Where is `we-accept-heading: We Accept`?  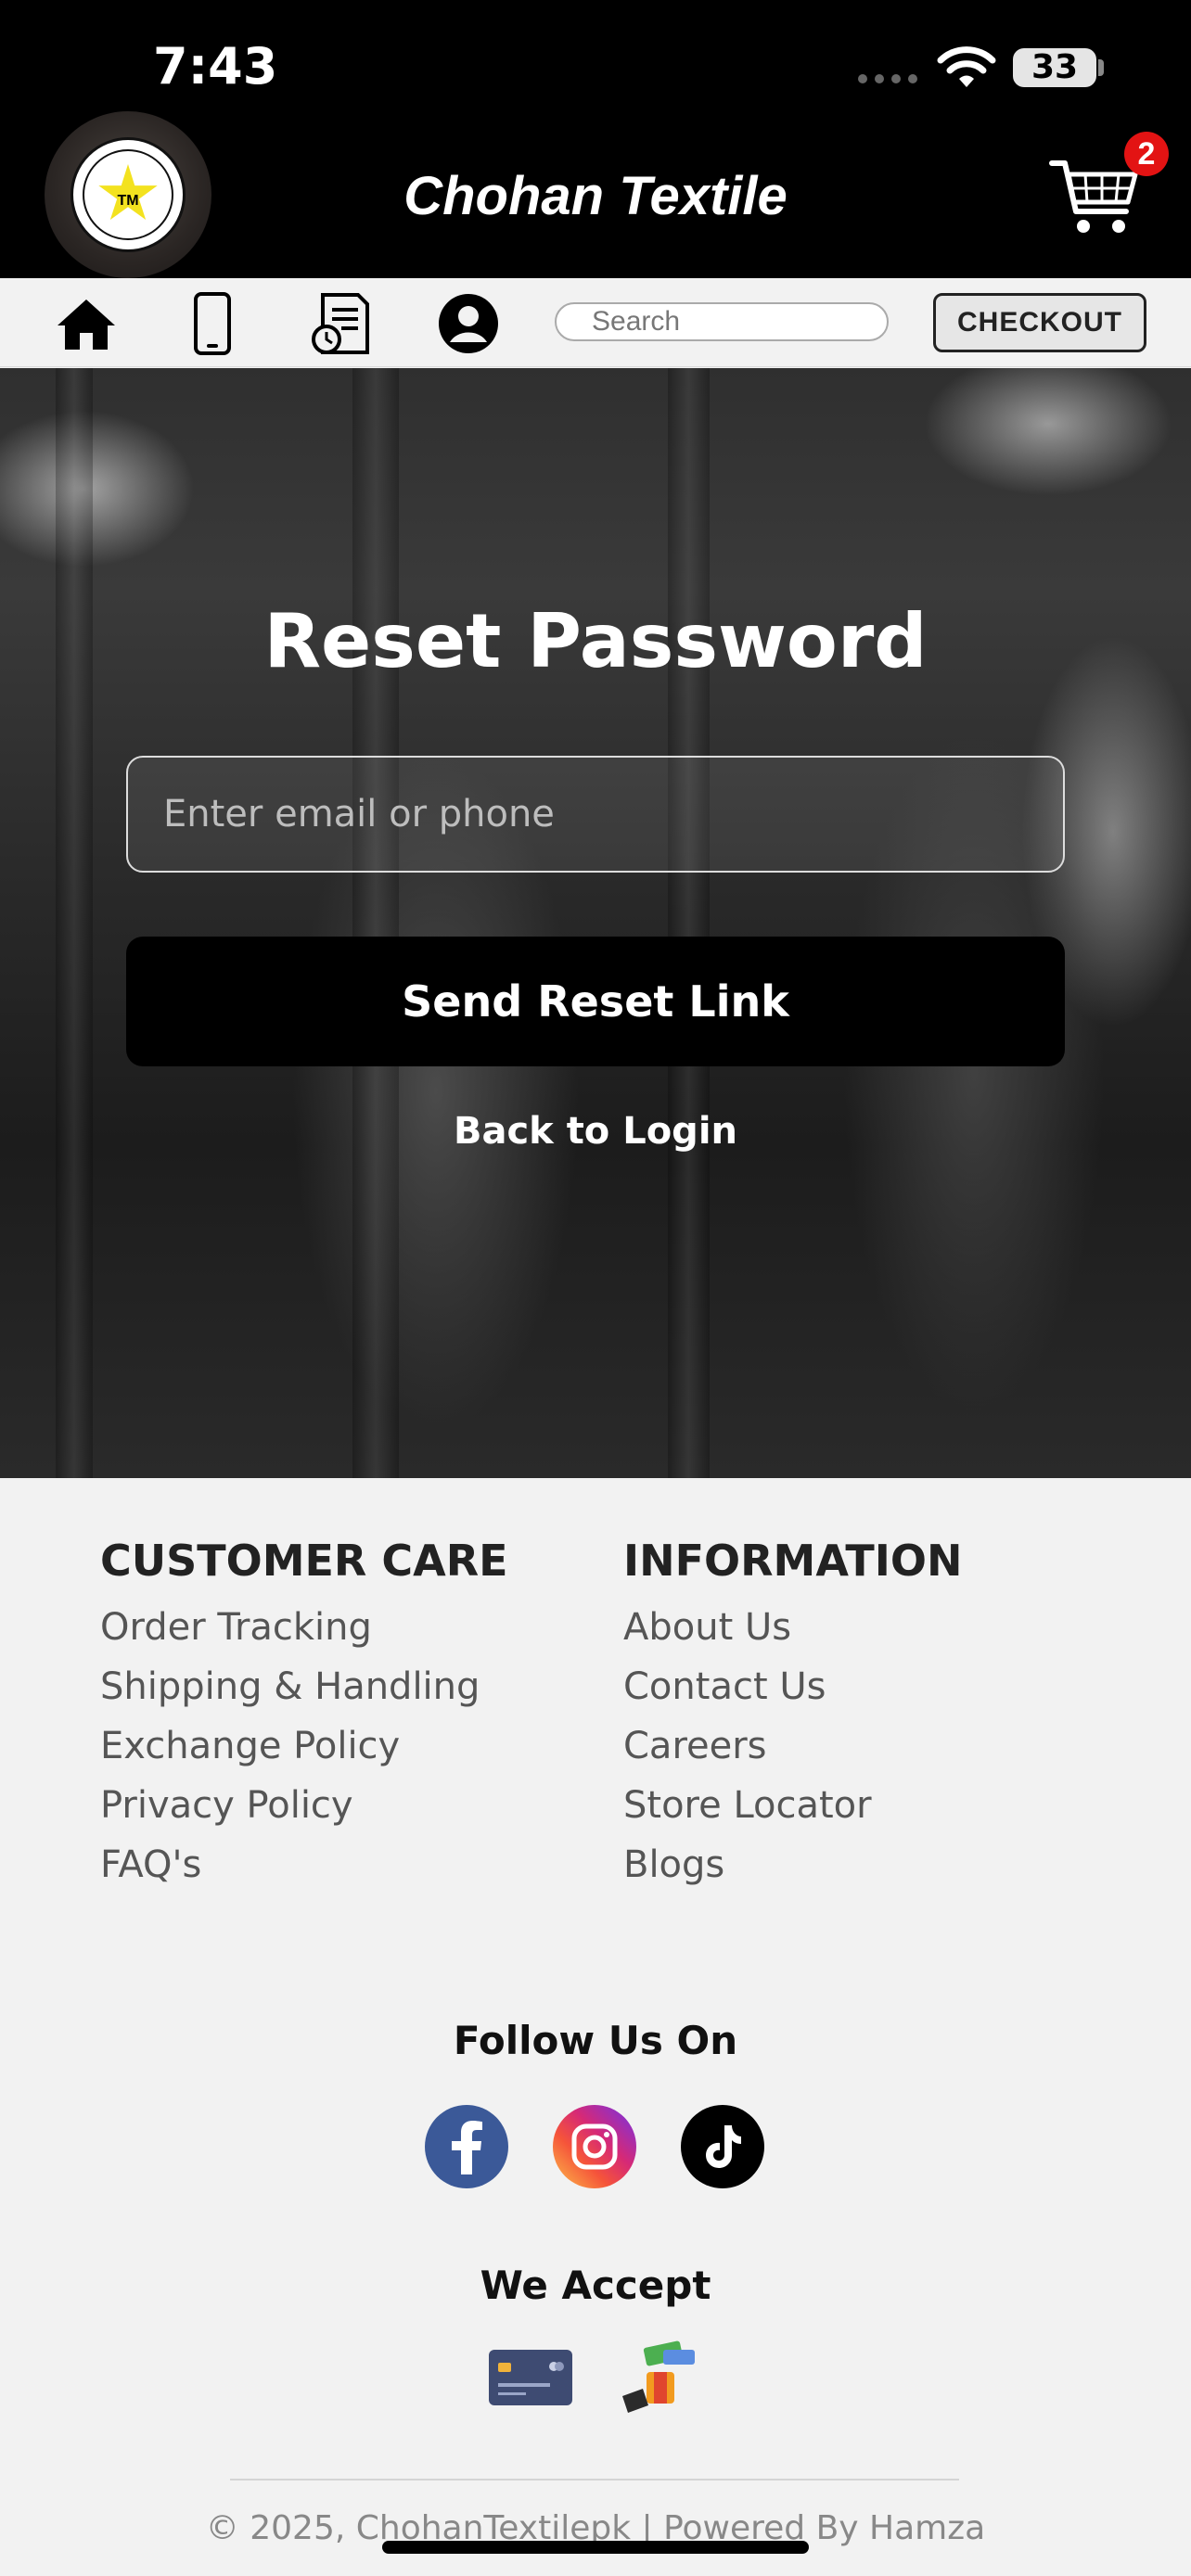
we-accept-heading: We Accept is located at coordinates (595, 2285).